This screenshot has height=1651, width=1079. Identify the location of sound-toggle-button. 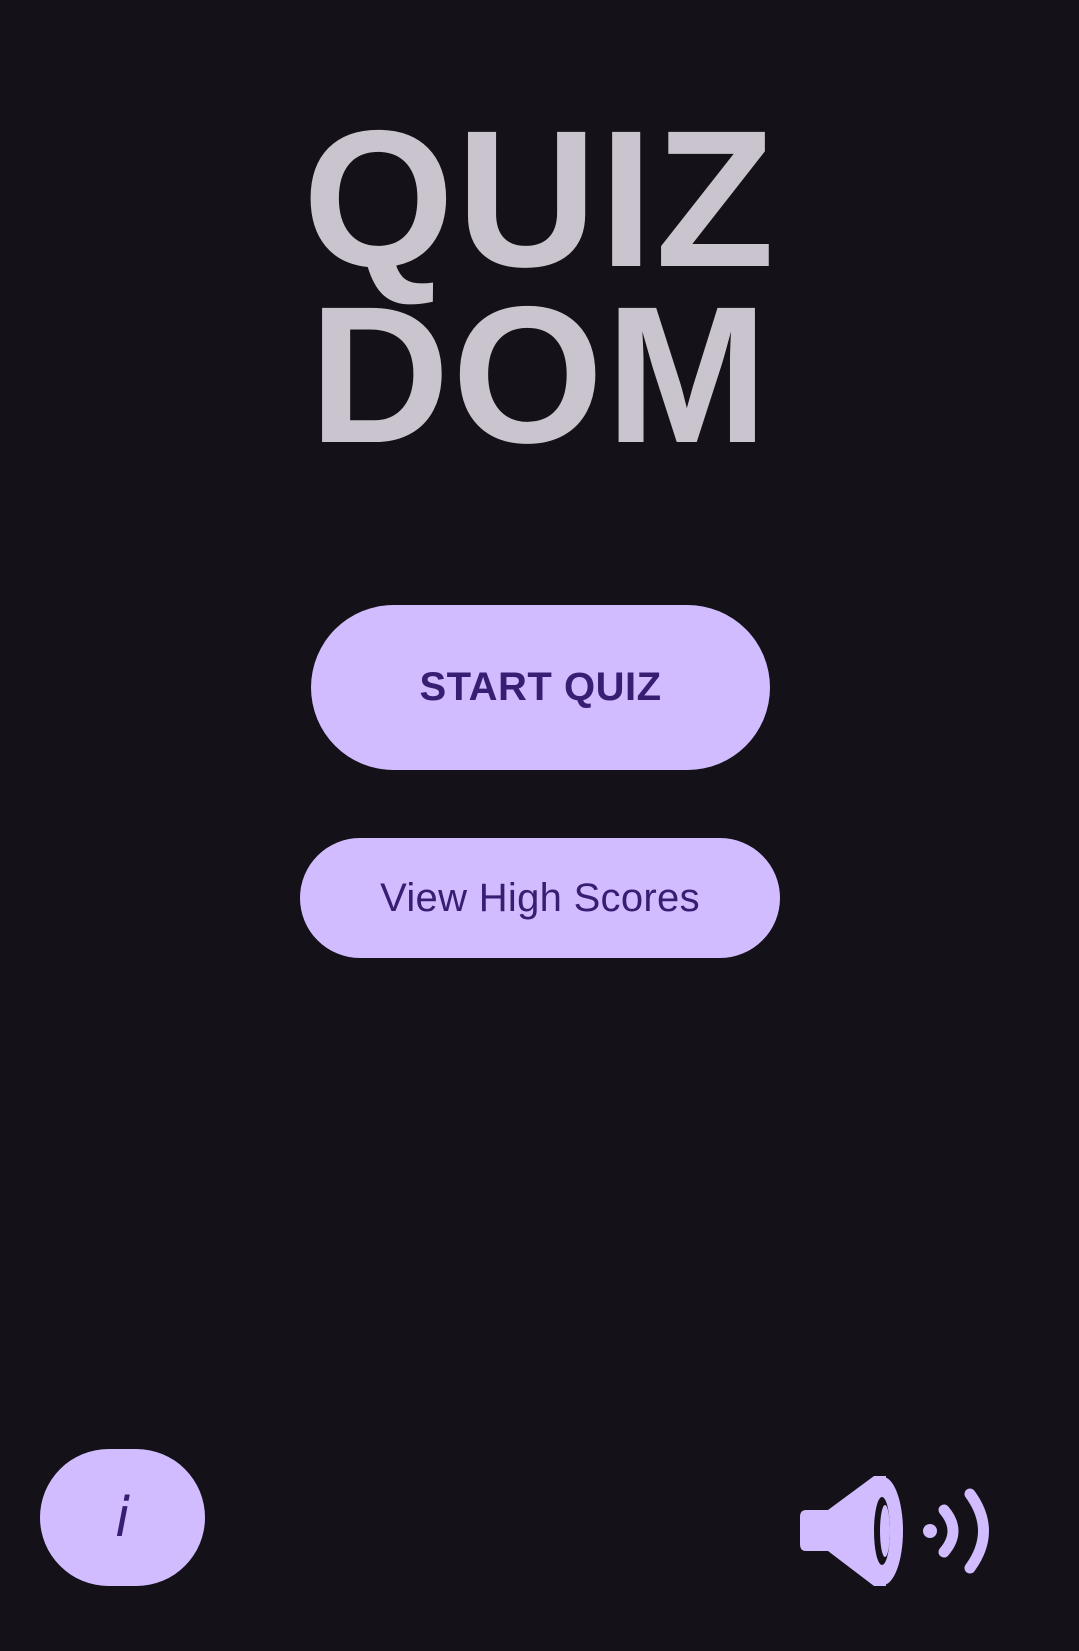
(899, 1531).